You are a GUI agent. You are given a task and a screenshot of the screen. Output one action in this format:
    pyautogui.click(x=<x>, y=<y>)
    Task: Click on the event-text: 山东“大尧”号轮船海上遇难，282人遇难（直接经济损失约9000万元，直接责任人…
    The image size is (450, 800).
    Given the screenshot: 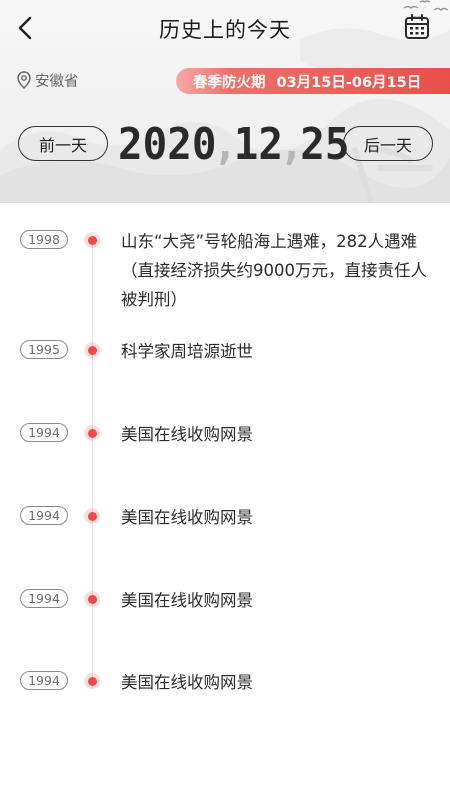 What is the action you would take?
    pyautogui.click(x=274, y=270)
    